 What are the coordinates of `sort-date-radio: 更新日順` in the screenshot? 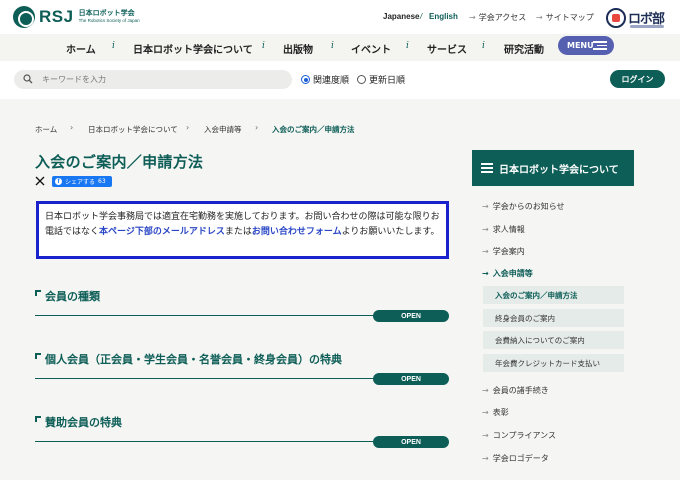 It's located at (381, 79).